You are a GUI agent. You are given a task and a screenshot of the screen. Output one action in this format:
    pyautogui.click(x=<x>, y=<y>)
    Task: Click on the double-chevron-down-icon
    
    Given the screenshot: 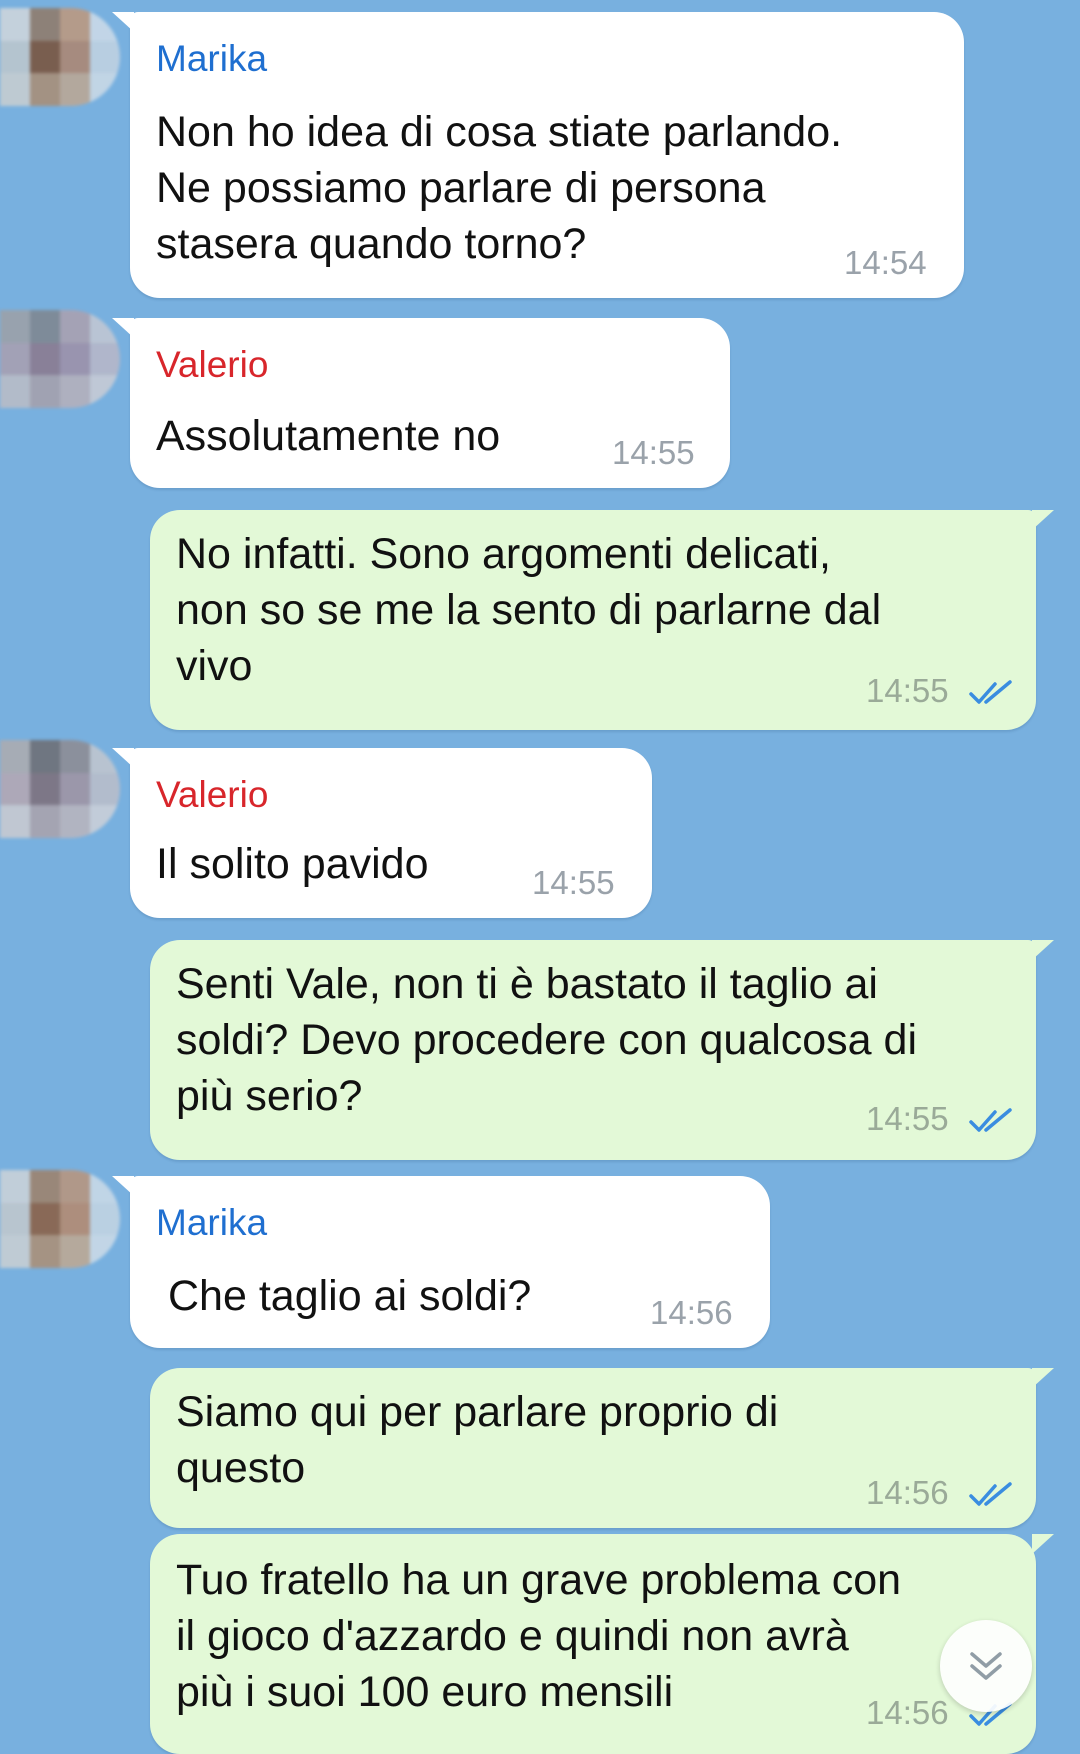 What is the action you would take?
    pyautogui.click(x=986, y=1666)
    